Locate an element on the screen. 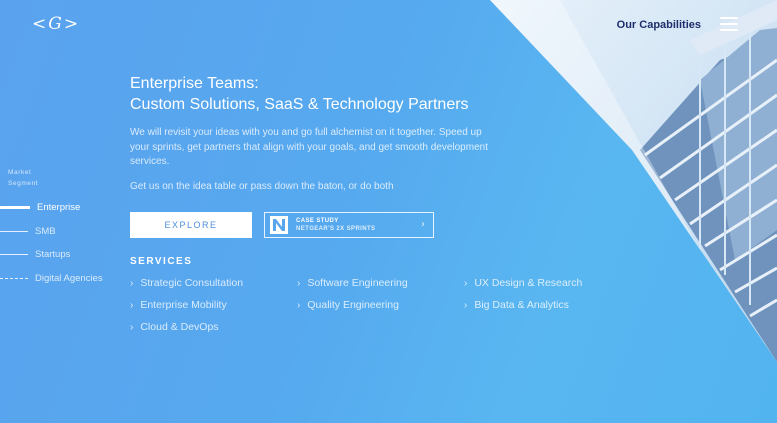 This screenshot has height=423, width=777. service-label: Cloud & DevOps is located at coordinates (179, 327).